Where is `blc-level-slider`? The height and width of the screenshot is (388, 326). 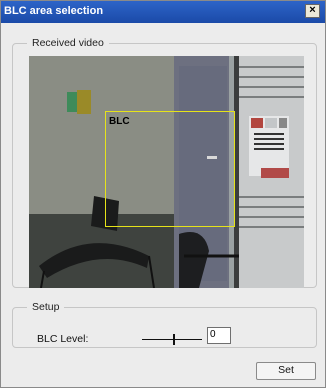 blc-level-slider is located at coordinates (172, 339).